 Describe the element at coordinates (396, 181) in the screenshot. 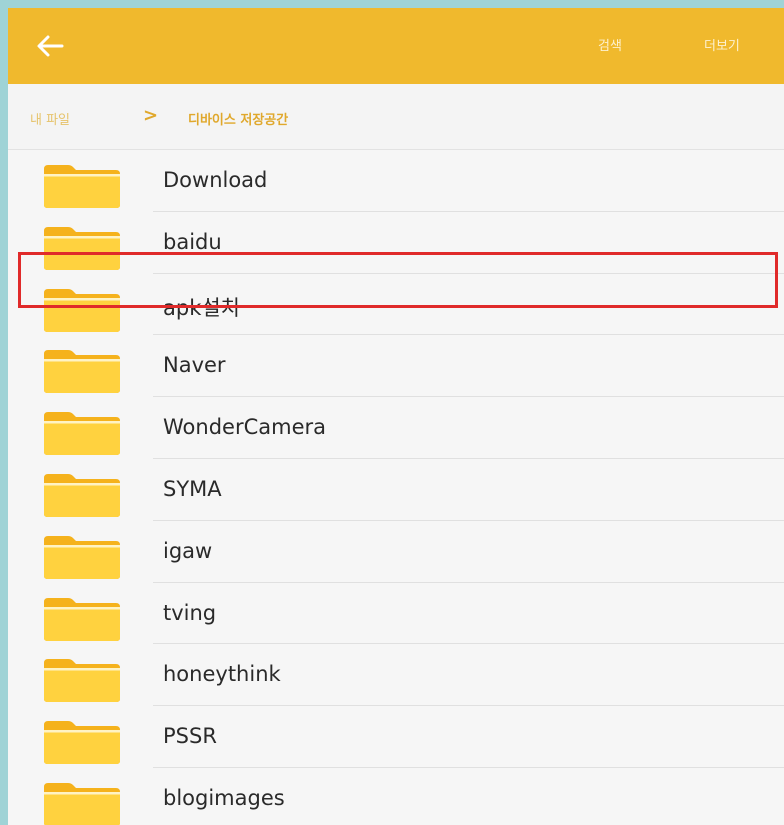

I see `folder-row-download: Download` at that location.